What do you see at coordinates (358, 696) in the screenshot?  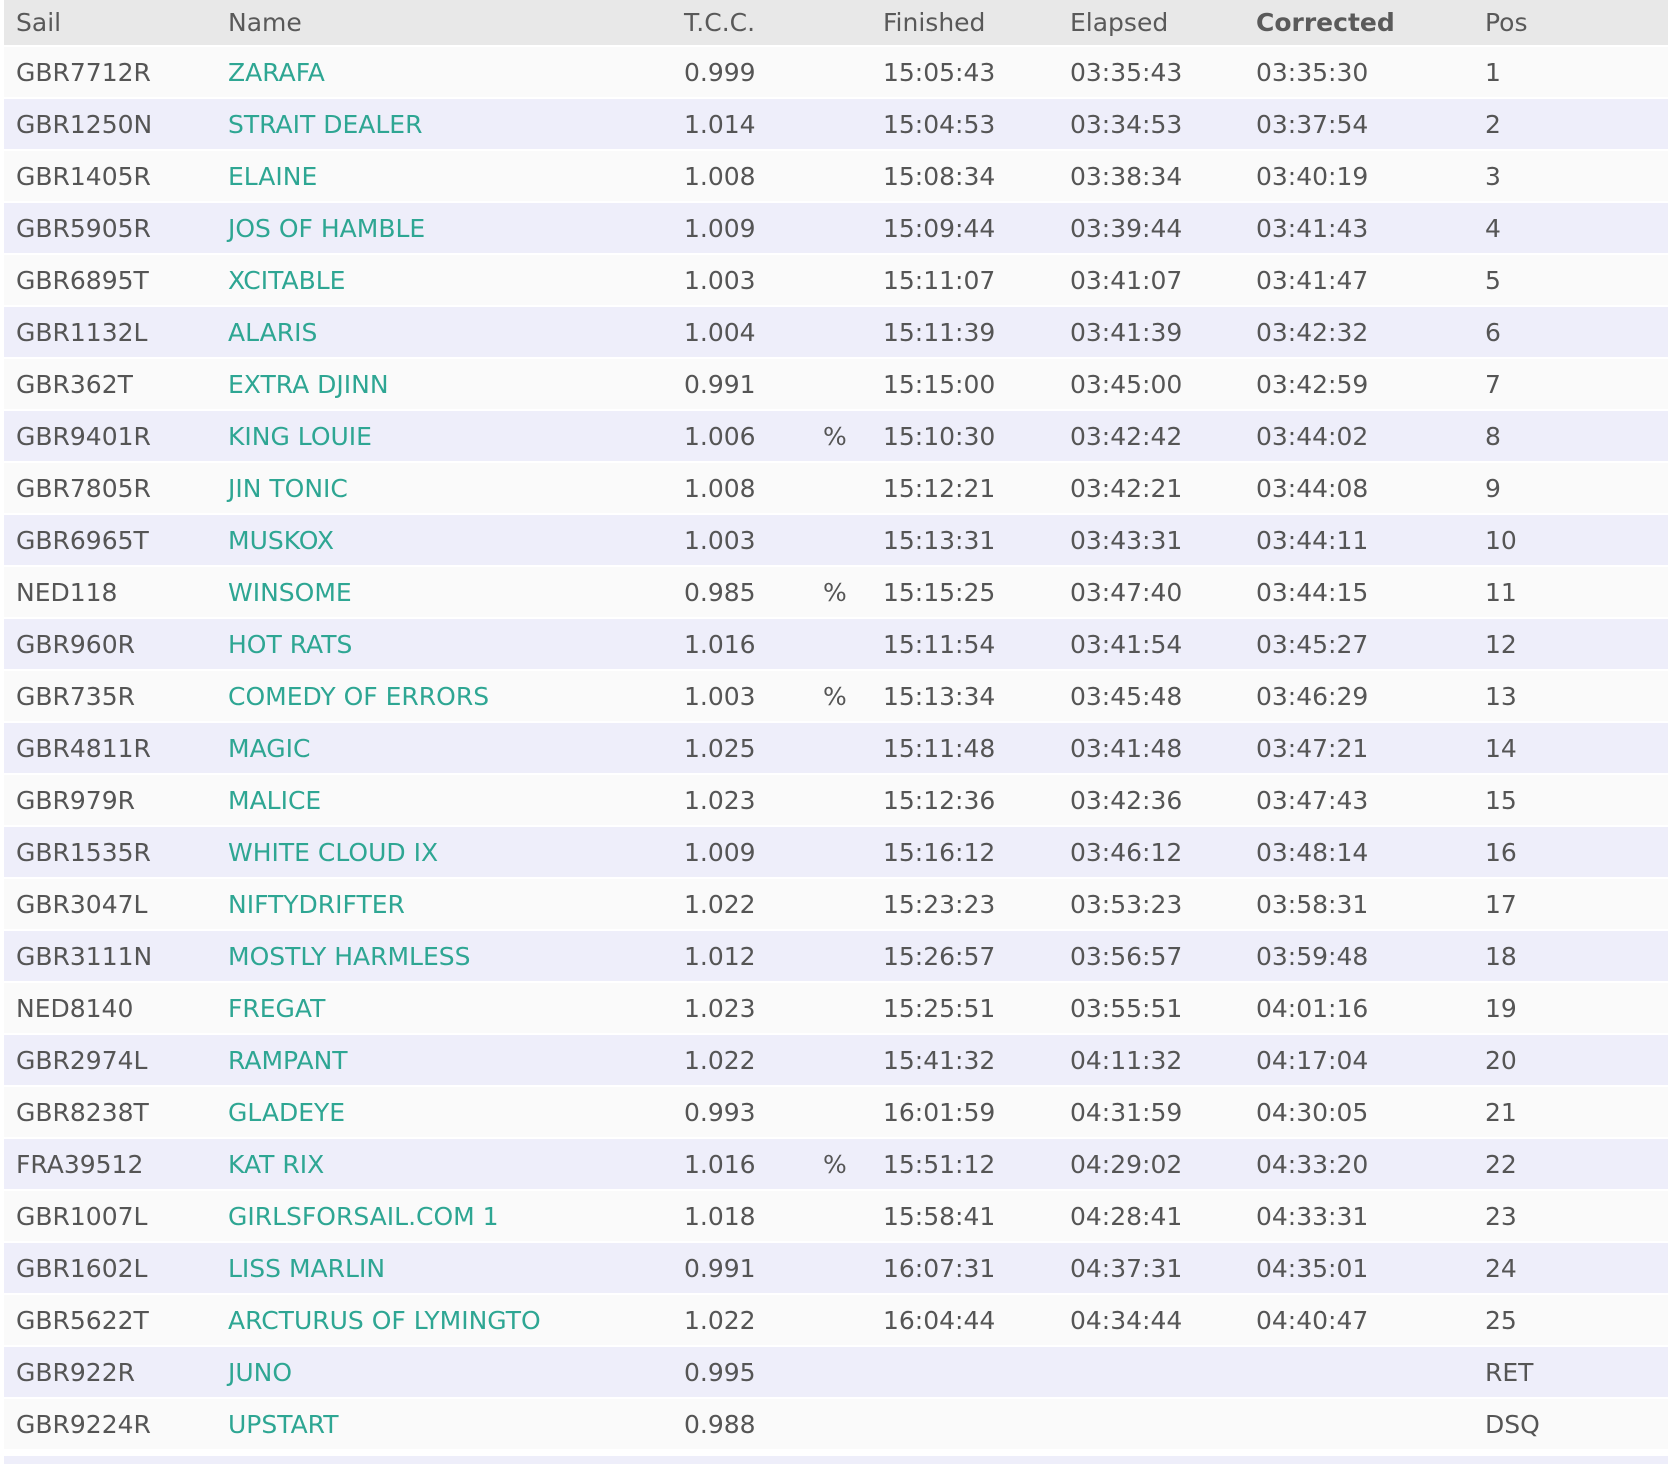 I see `boat-name-link: COMEDY OF ERRORS` at bounding box center [358, 696].